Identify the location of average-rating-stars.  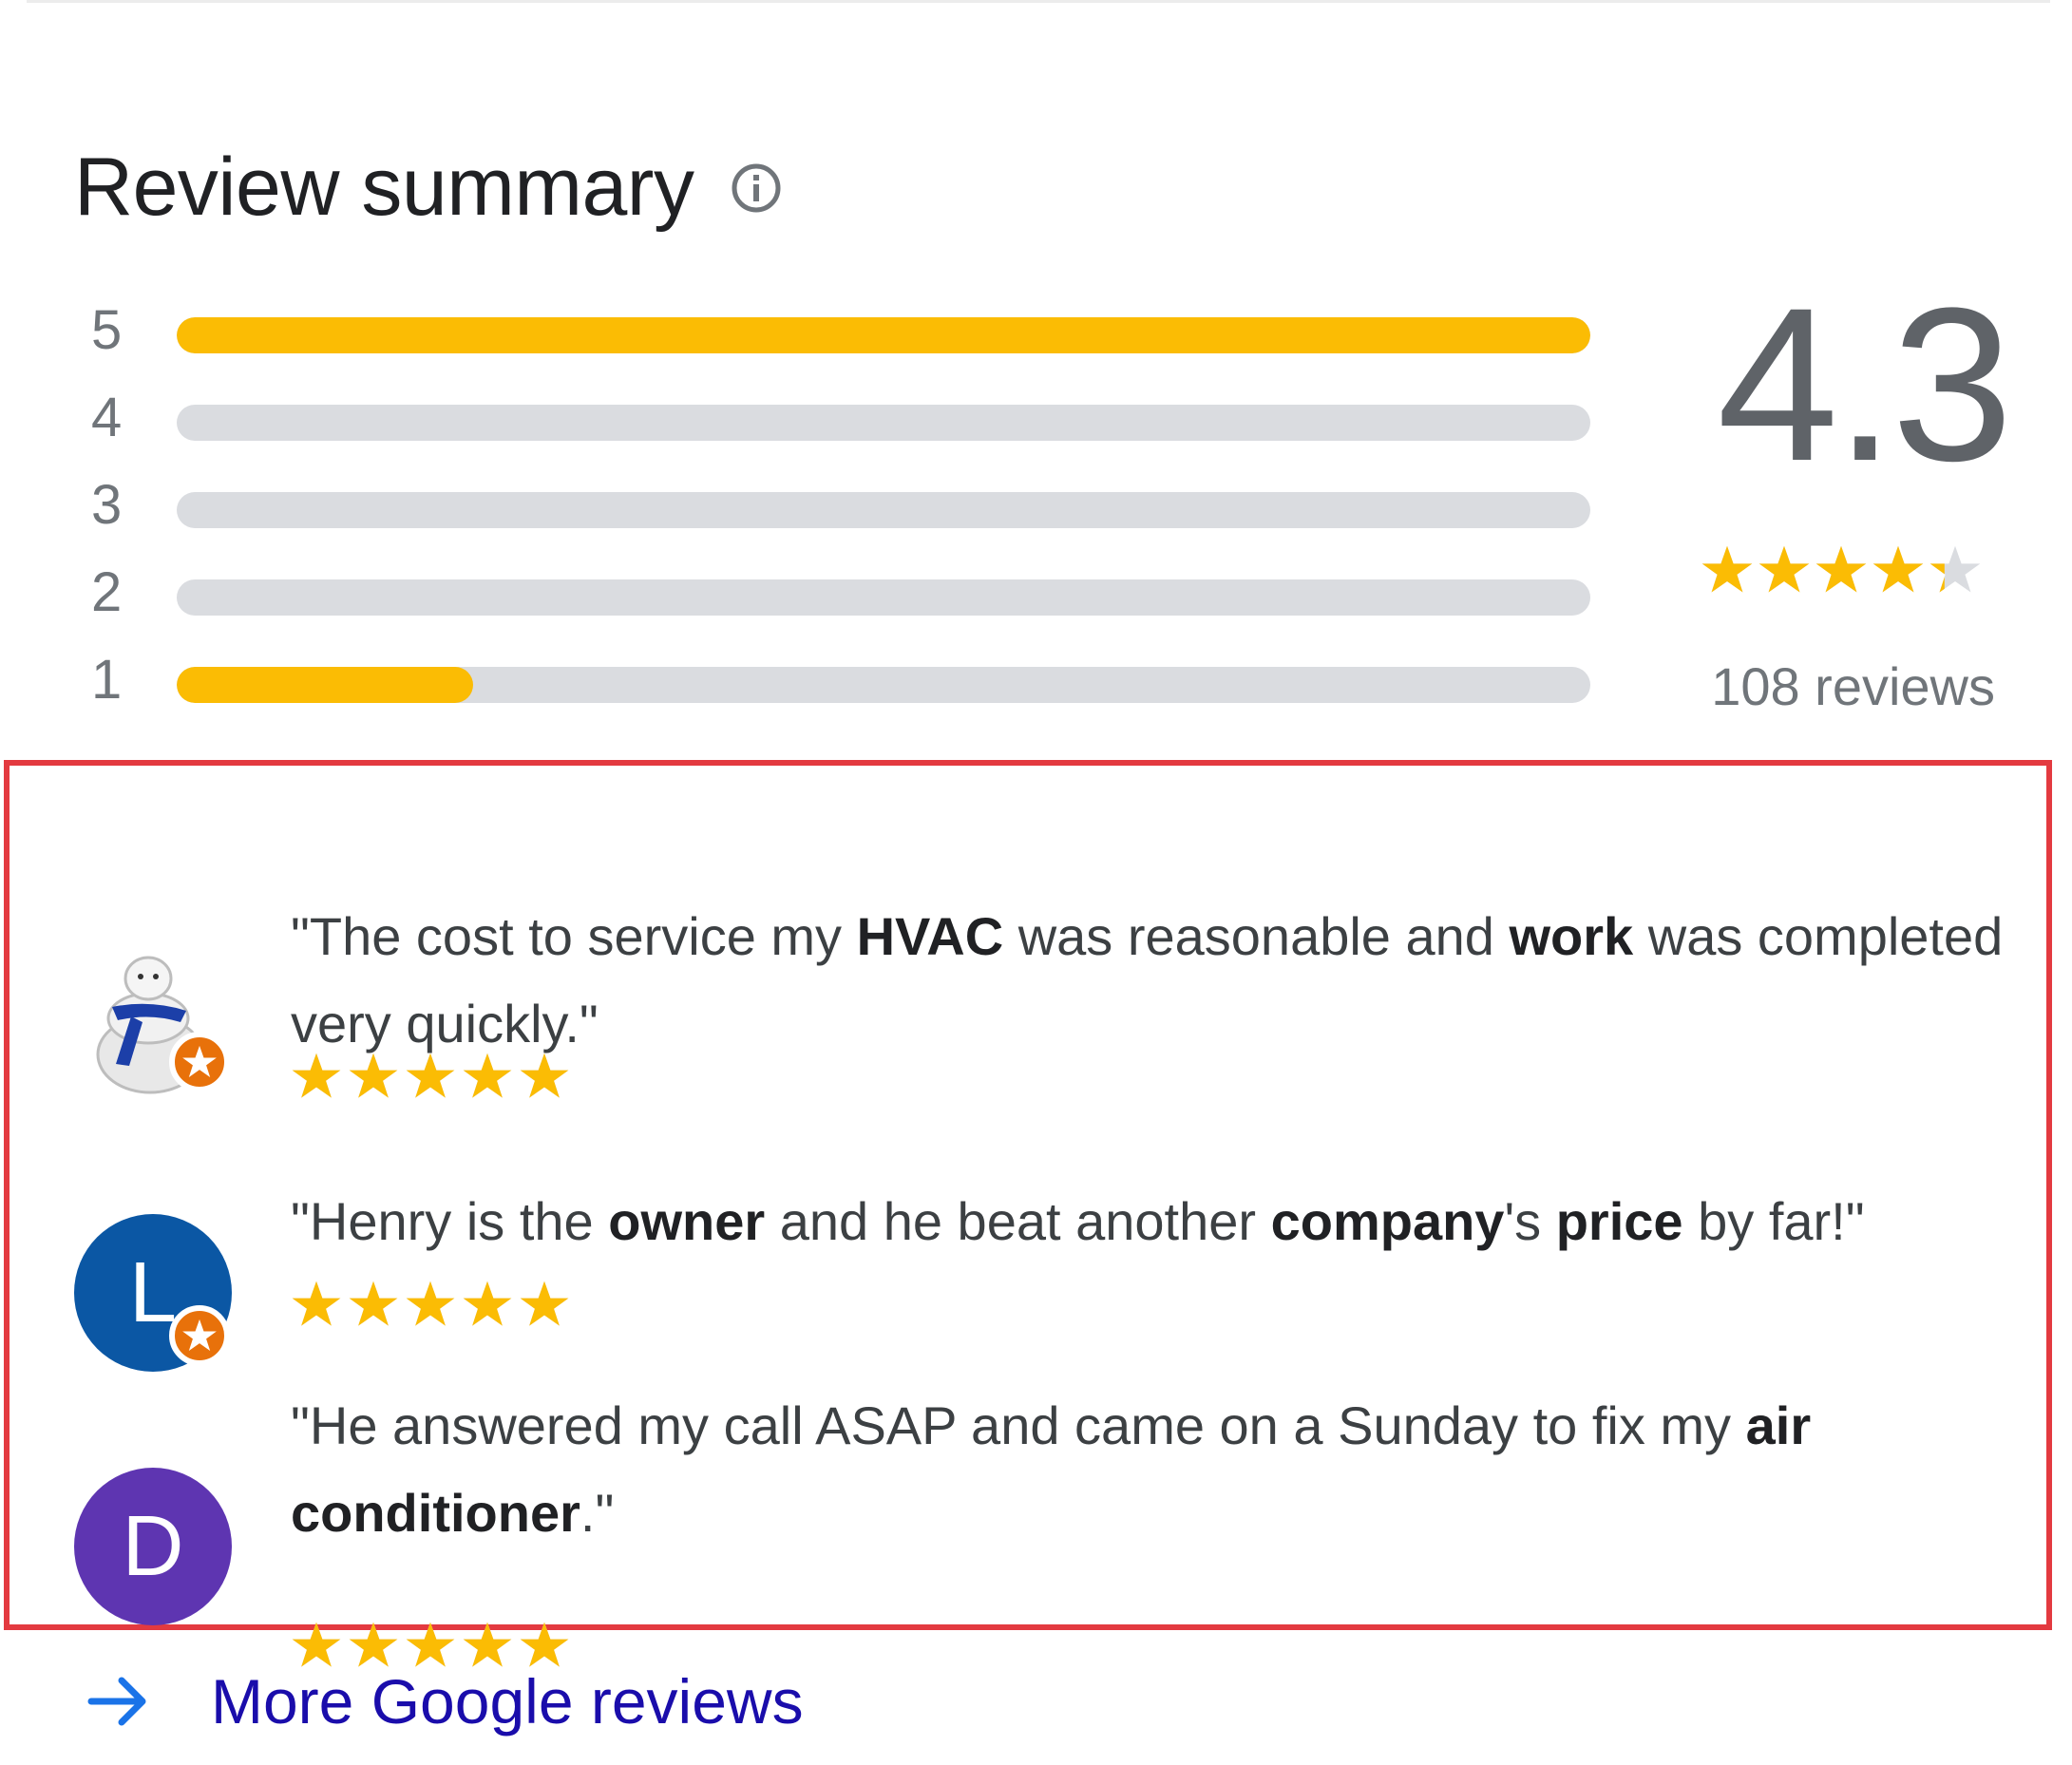
(1841, 569).